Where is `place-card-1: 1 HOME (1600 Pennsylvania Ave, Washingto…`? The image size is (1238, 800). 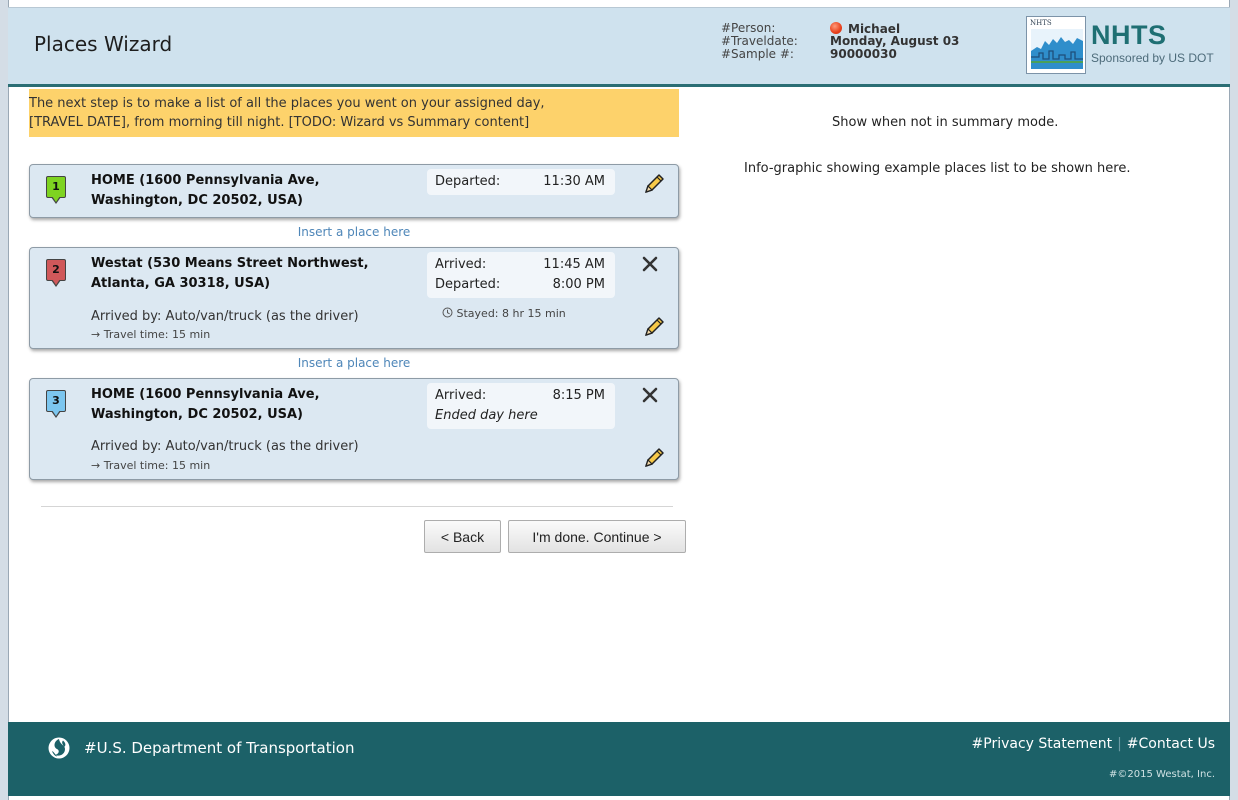
place-card-1: 1 HOME (1600 Pennsylvania Ave, Washingto… is located at coordinates (354, 191).